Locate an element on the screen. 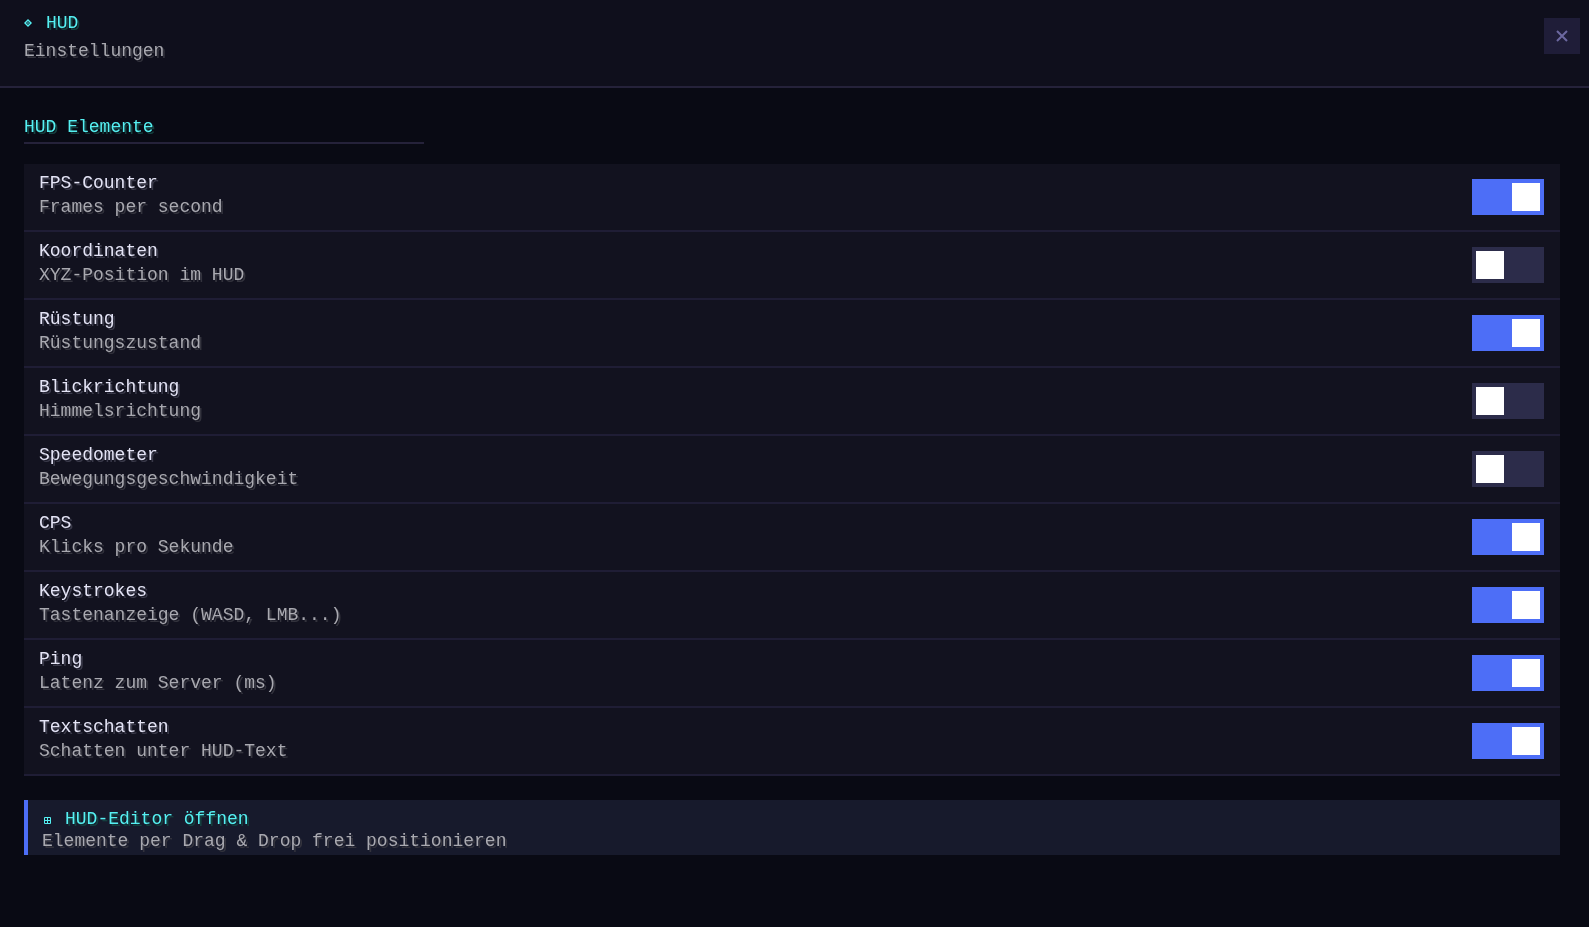 This screenshot has width=1589, height=927. element-description: Frames per second is located at coordinates (131, 207).